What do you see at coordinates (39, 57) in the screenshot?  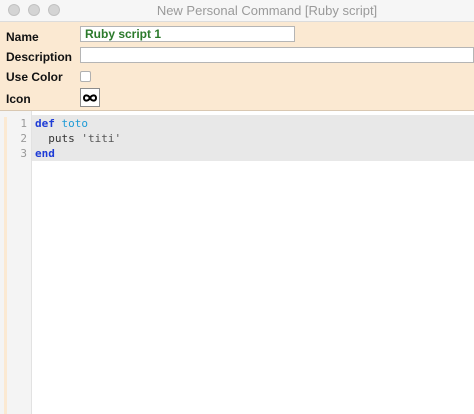 I see `description-label: Description` at bounding box center [39, 57].